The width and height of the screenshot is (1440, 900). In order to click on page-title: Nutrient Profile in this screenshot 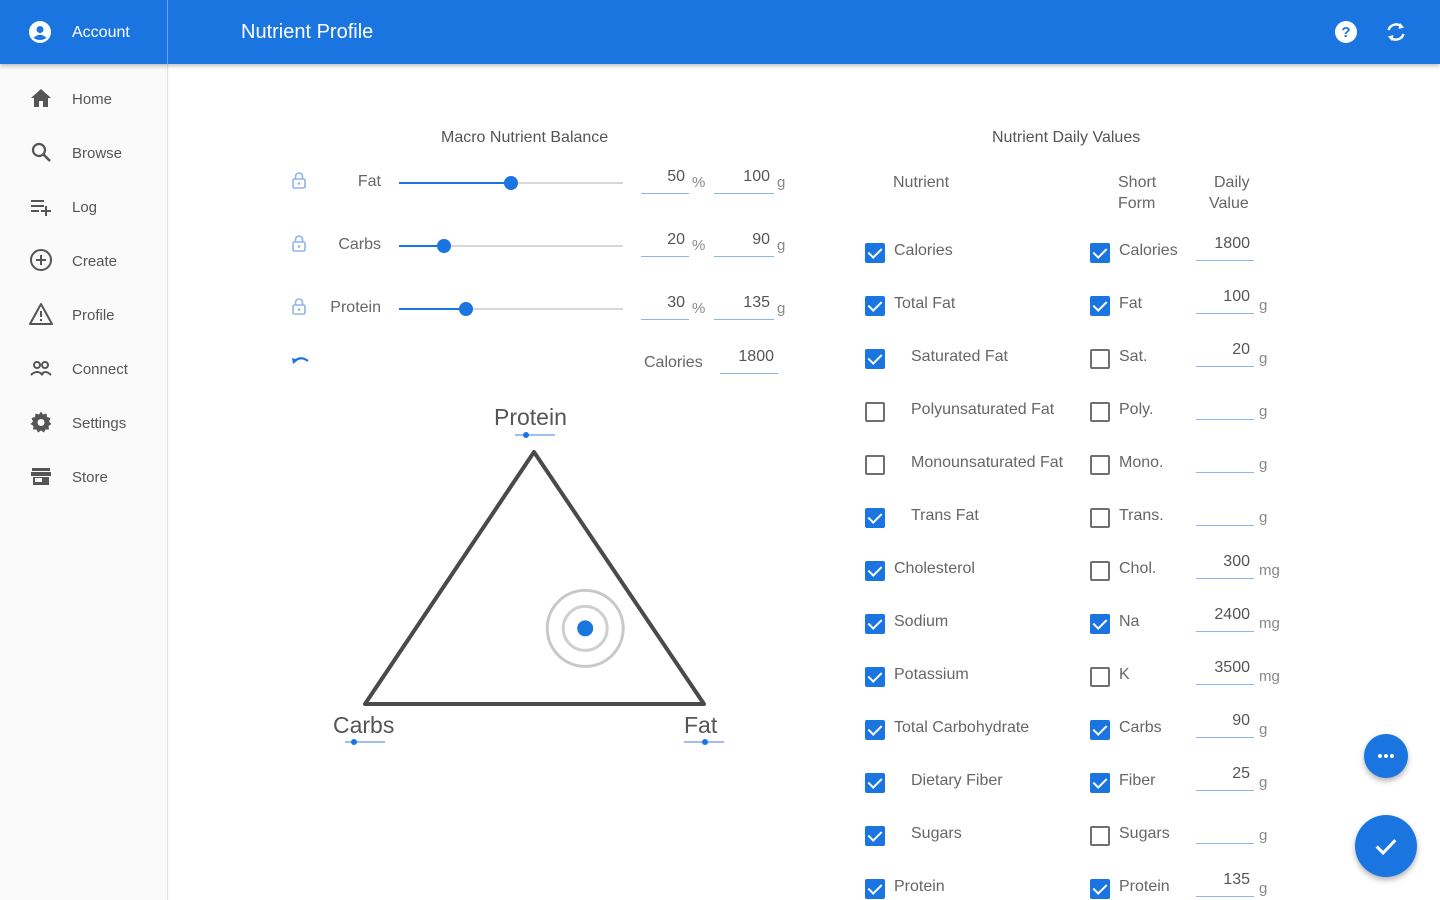, I will do `click(307, 32)`.